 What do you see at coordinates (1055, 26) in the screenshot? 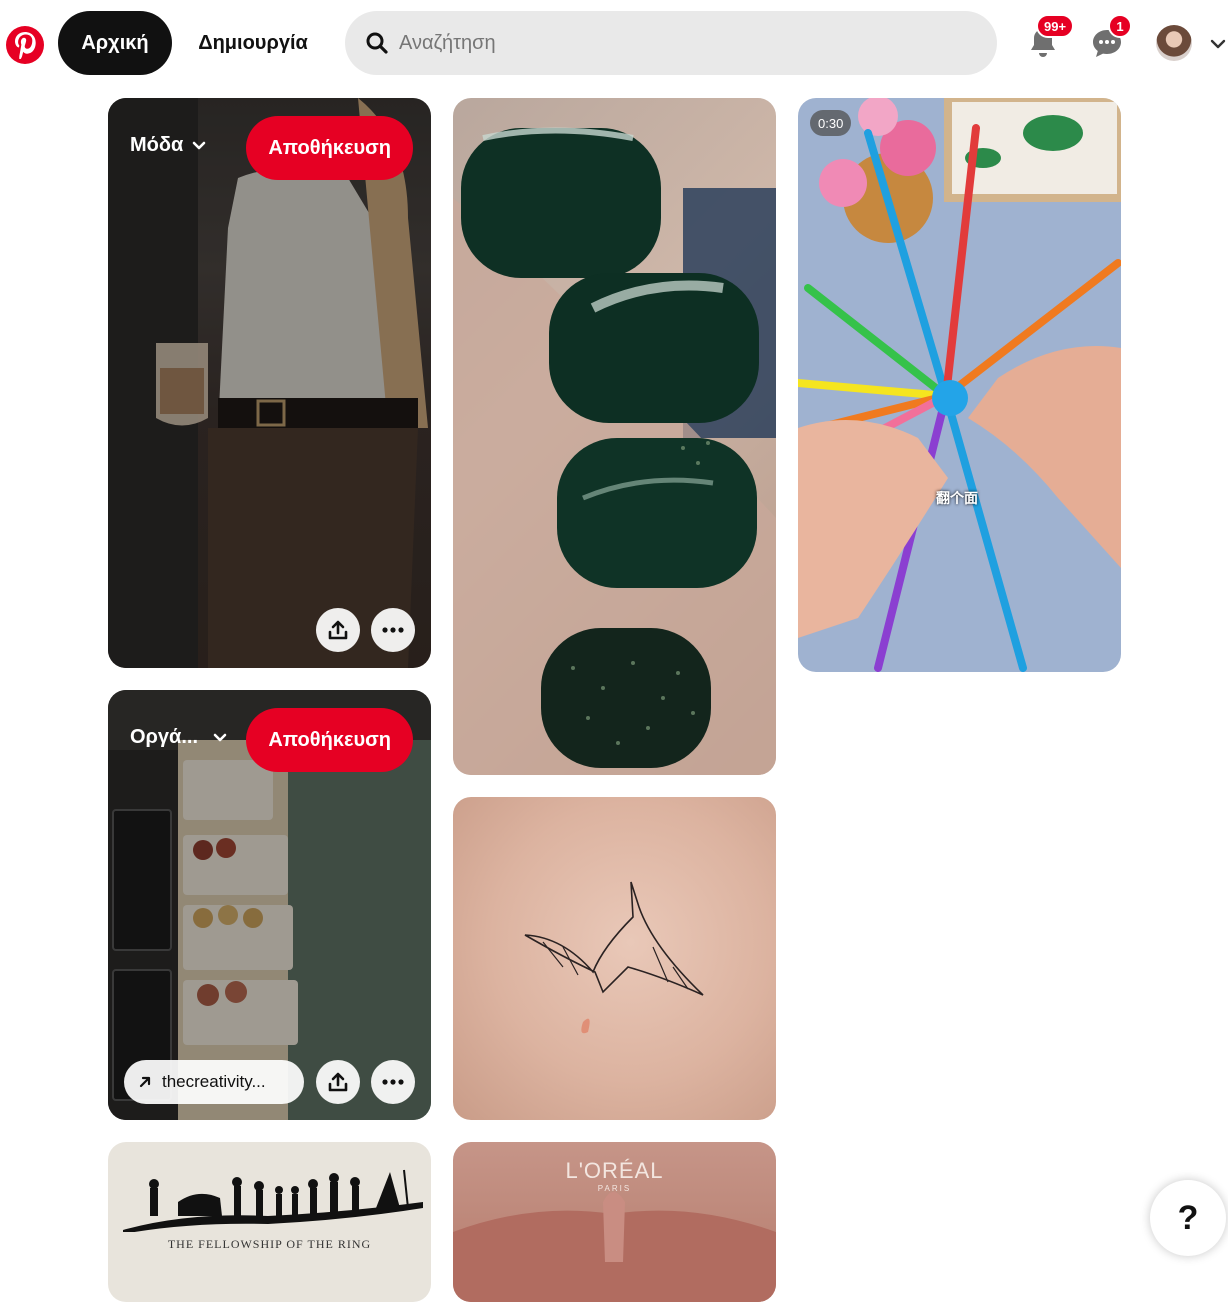
I see `notifications-badge: 99+` at bounding box center [1055, 26].